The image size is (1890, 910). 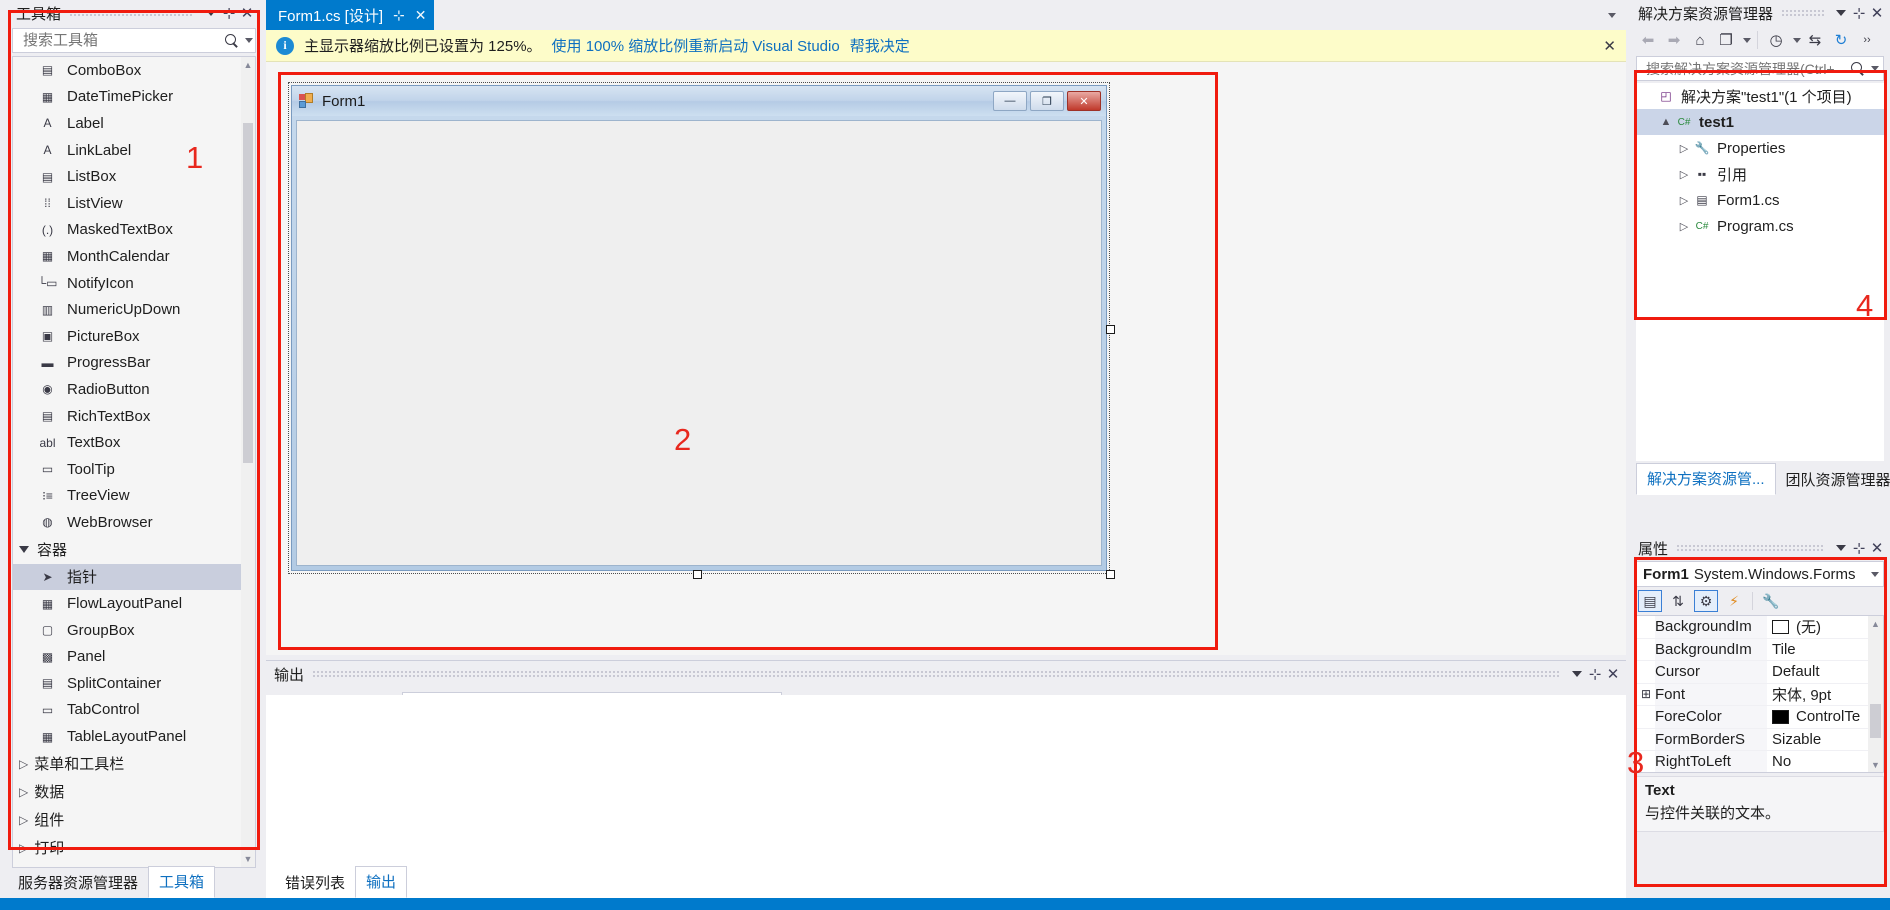 I want to click on property-row: BackgroundIm (无), so click(x=1760, y=627).